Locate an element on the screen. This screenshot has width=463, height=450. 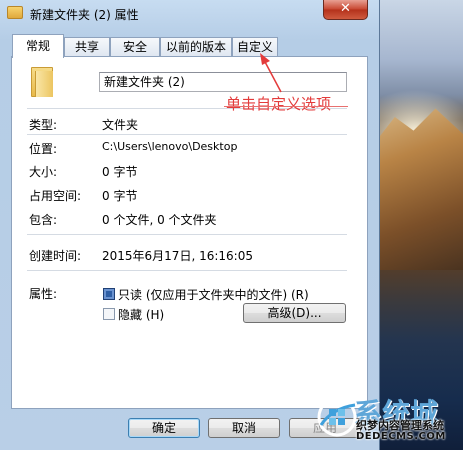
cancel-button: 取消 is located at coordinates (244, 428).